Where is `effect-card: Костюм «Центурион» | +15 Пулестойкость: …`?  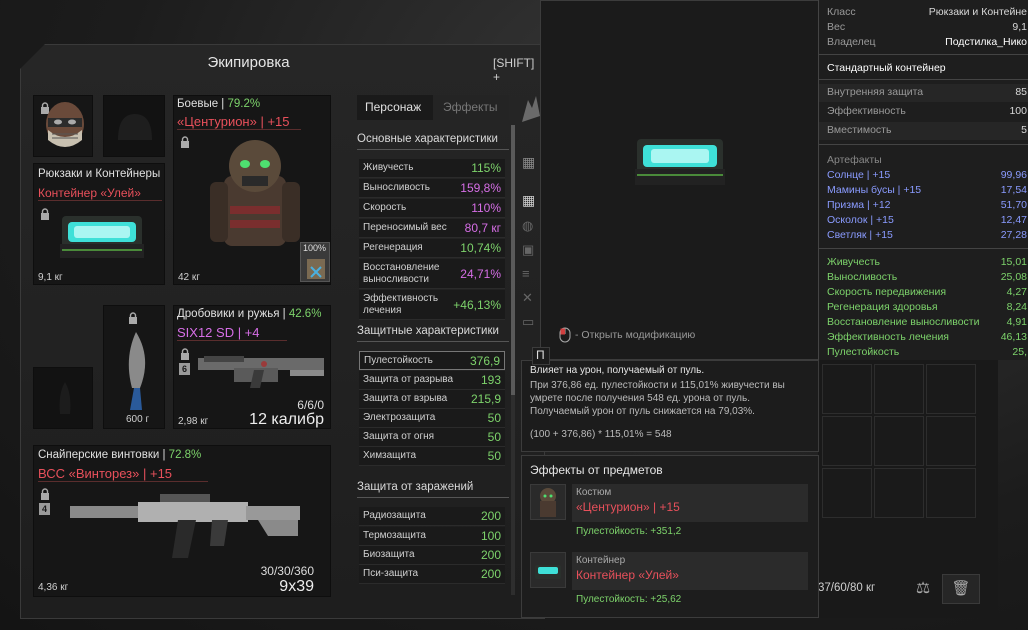
effect-card: Костюм «Центурион» | +15 Пулестойкость: … is located at coordinates (669, 513).